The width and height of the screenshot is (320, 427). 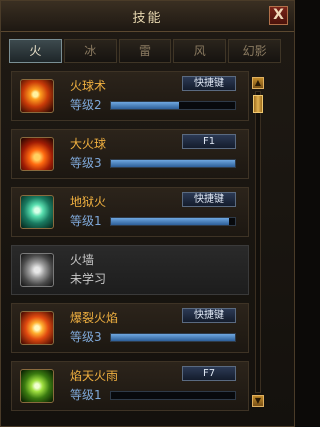 I want to click on tab-fire: 火, so click(x=35, y=51).